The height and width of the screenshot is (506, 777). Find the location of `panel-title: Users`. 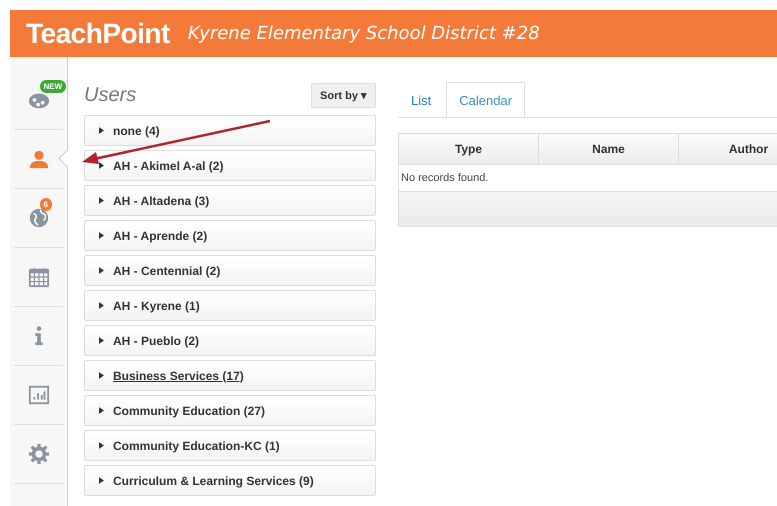

panel-title: Users is located at coordinates (110, 95).